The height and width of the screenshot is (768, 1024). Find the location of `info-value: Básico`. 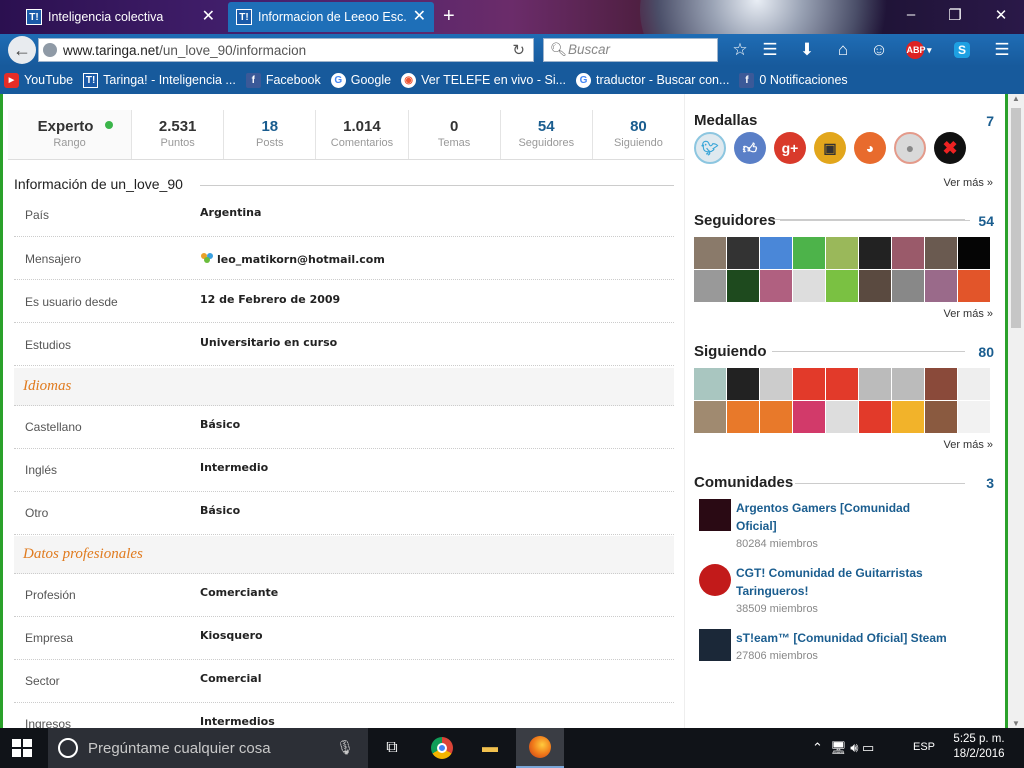

info-value: Básico is located at coordinates (220, 424).